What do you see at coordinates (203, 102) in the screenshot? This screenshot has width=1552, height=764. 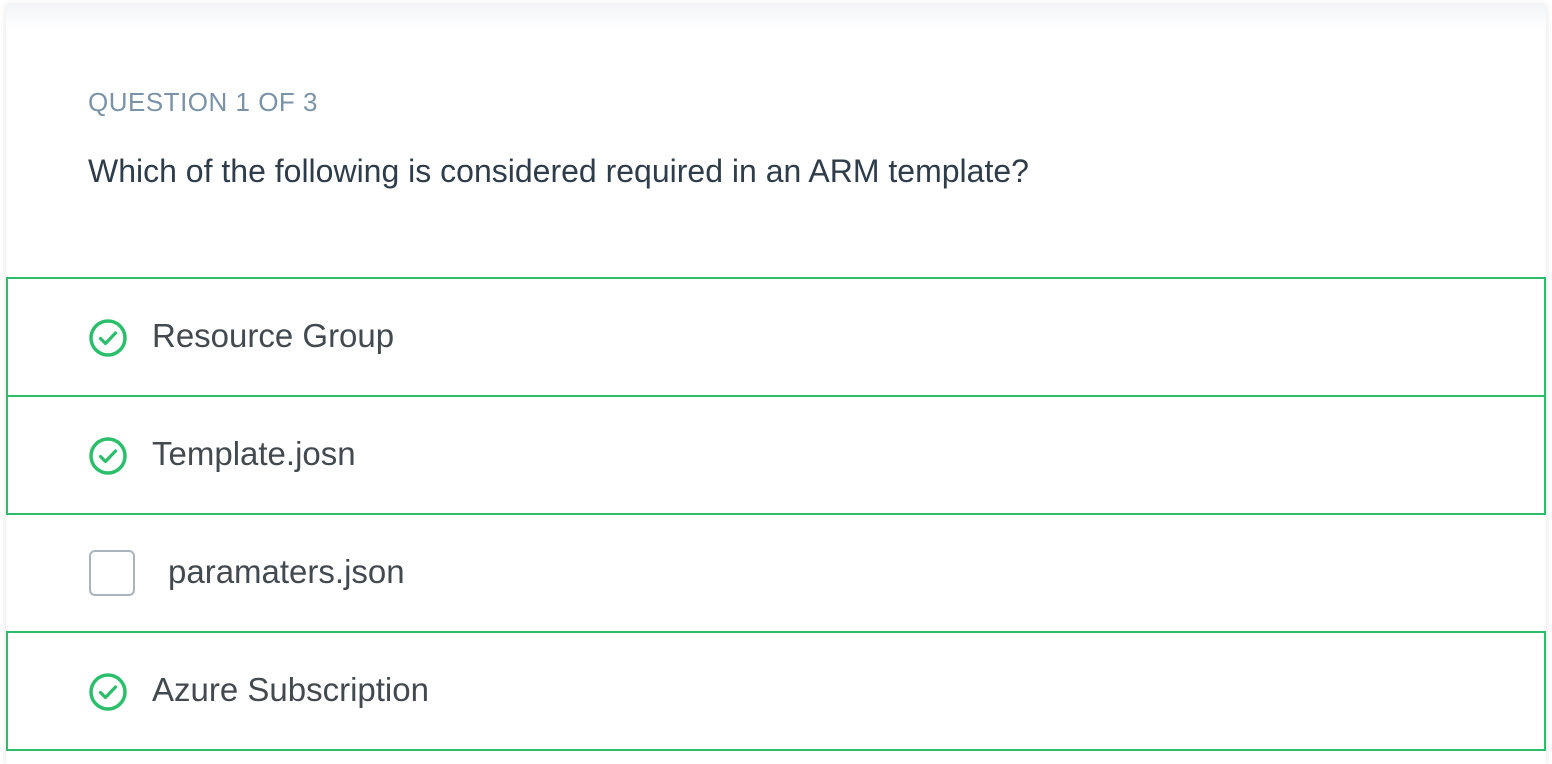 I see `question-counter: QUESTION 1 OF 3` at bounding box center [203, 102].